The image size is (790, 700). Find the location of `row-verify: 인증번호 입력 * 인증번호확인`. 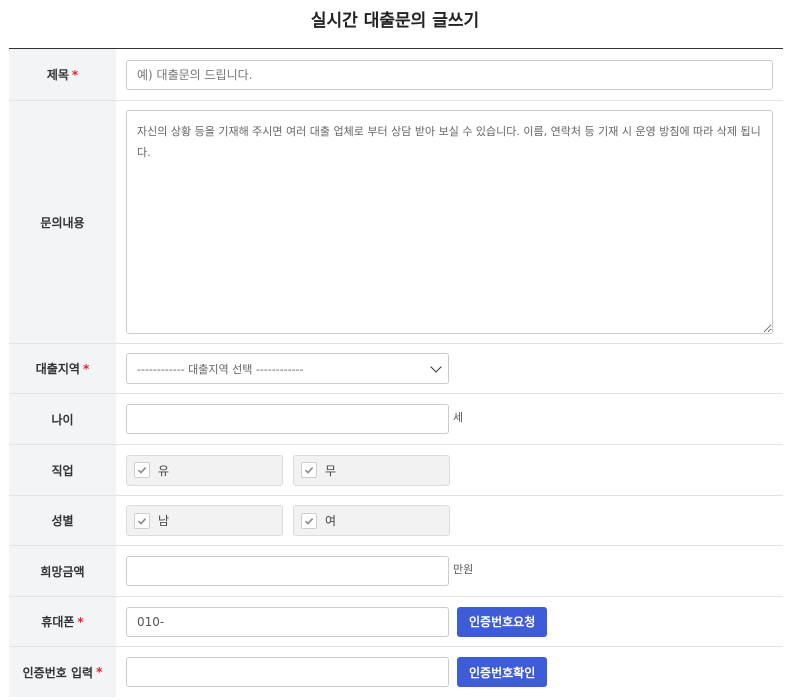

row-verify: 인증번호 입력 * 인증번호확인 is located at coordinates (396, 672).